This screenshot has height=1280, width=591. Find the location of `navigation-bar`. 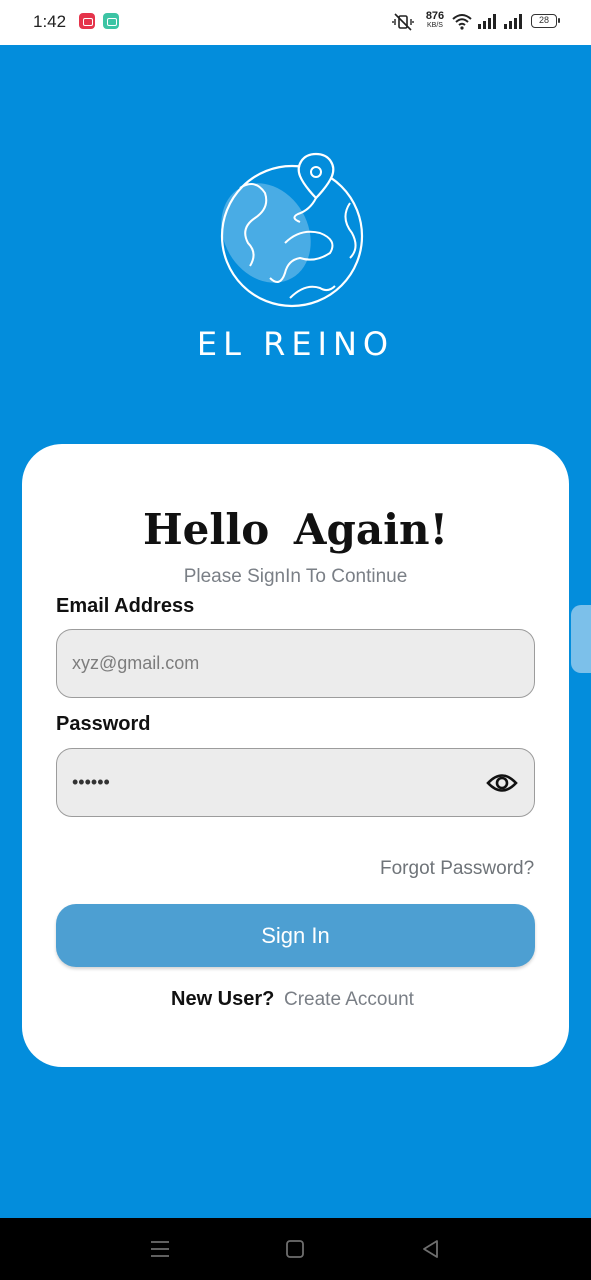

navigation-bar is located at coordinates (295, 1249).